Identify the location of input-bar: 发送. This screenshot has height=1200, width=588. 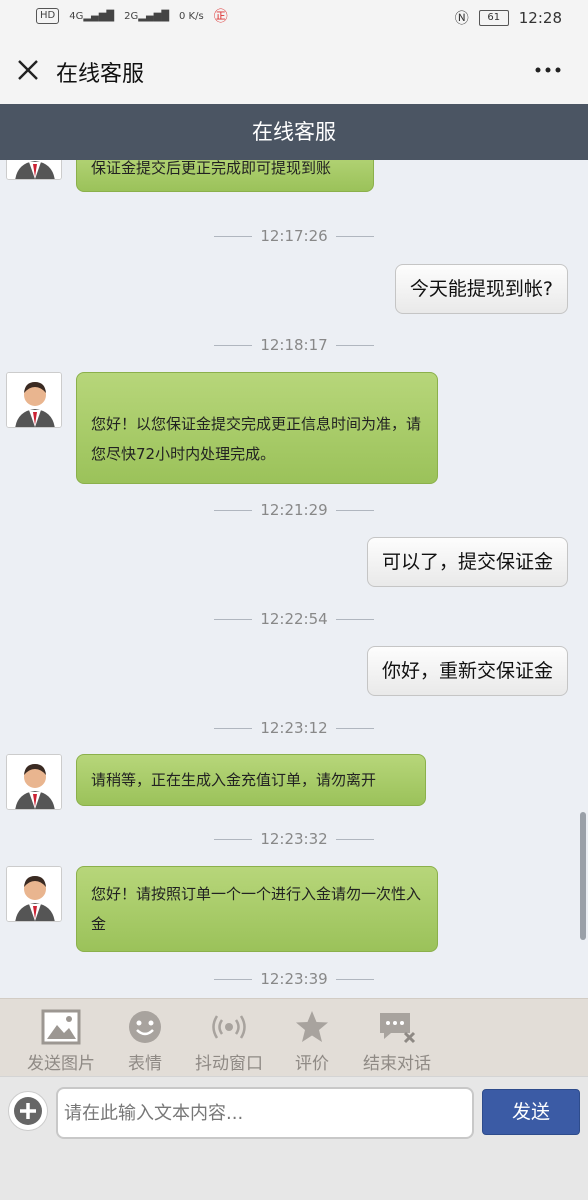
(294, 1138).